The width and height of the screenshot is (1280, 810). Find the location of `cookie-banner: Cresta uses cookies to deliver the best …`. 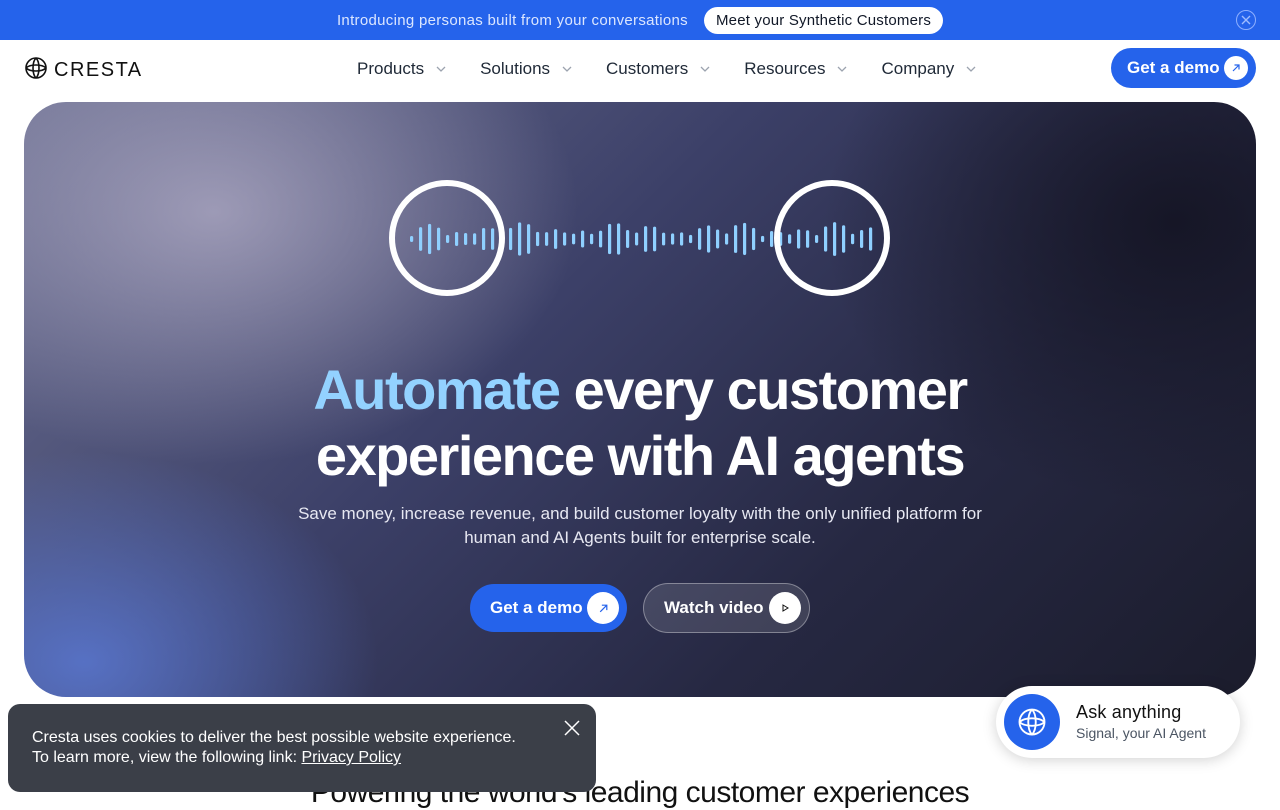

cookie-banner: Cresta uses cookies to deliver the best … is located at coordinates (302, 748).